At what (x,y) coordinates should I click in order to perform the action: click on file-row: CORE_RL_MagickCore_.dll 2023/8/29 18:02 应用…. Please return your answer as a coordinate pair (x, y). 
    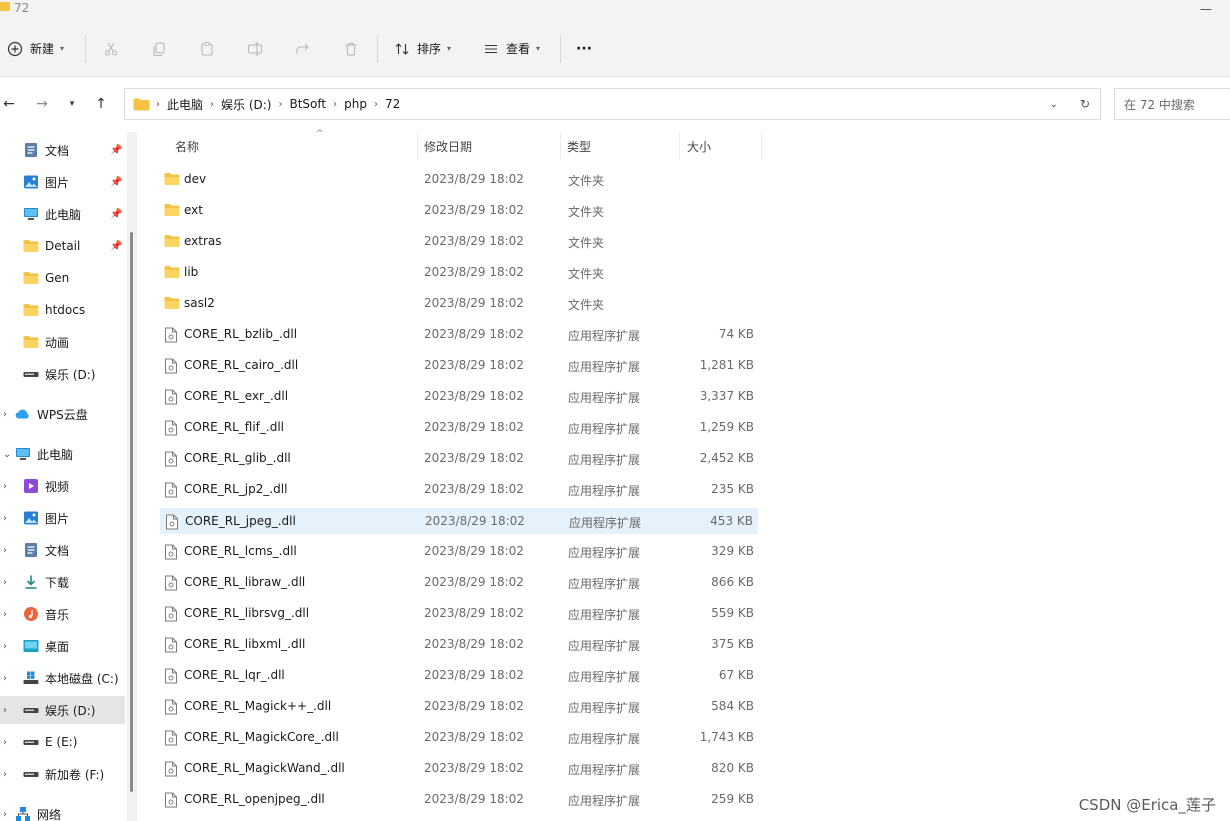
    Looking at the image, I should click on (459, 738).